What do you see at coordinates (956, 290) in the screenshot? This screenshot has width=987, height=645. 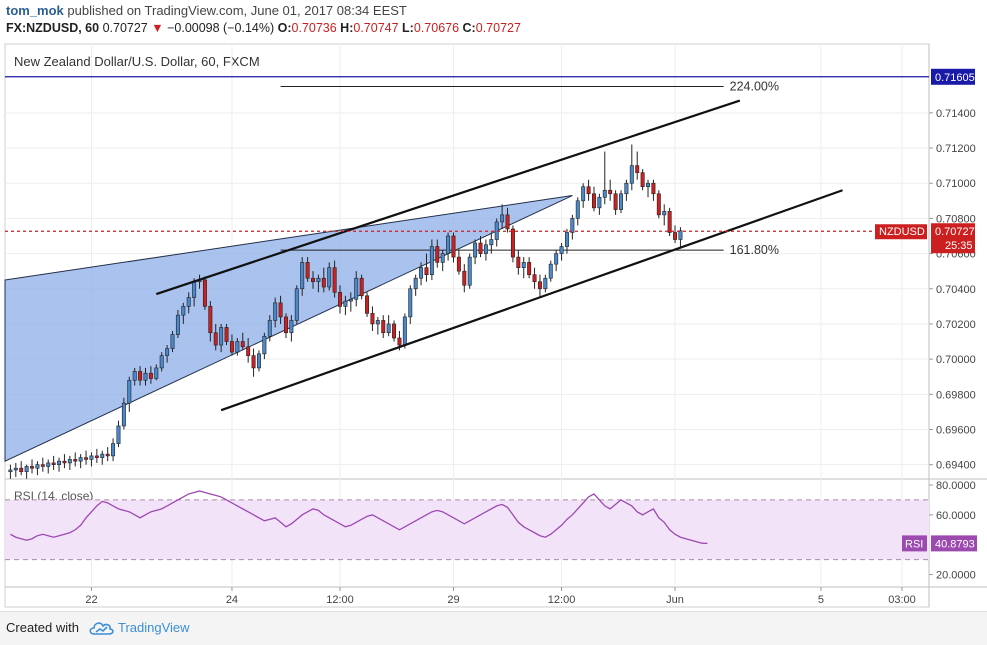 I see `price-tick-label: 0.70400` at bounding box center [956, 290].